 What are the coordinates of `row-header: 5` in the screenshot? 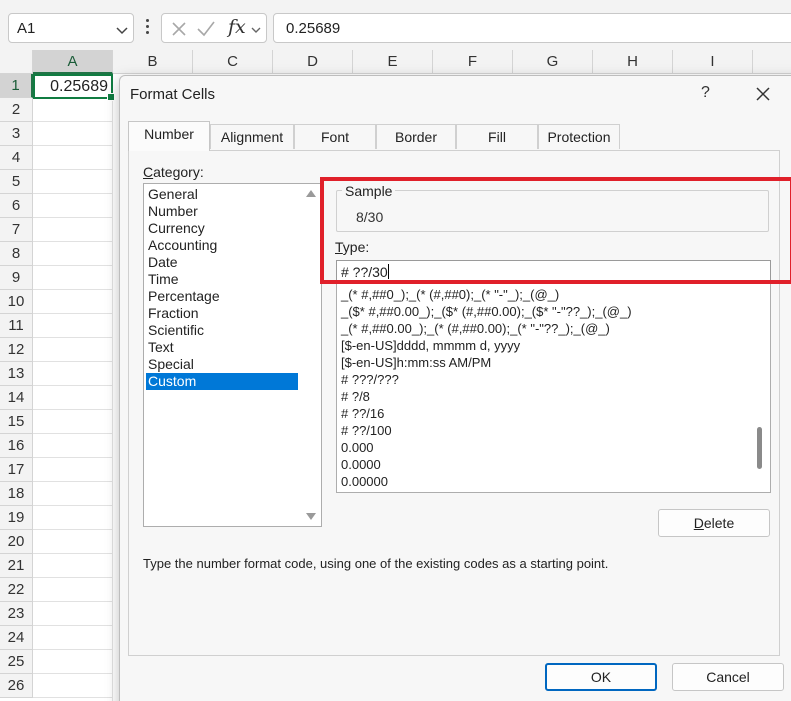 It's located at (16, 182).